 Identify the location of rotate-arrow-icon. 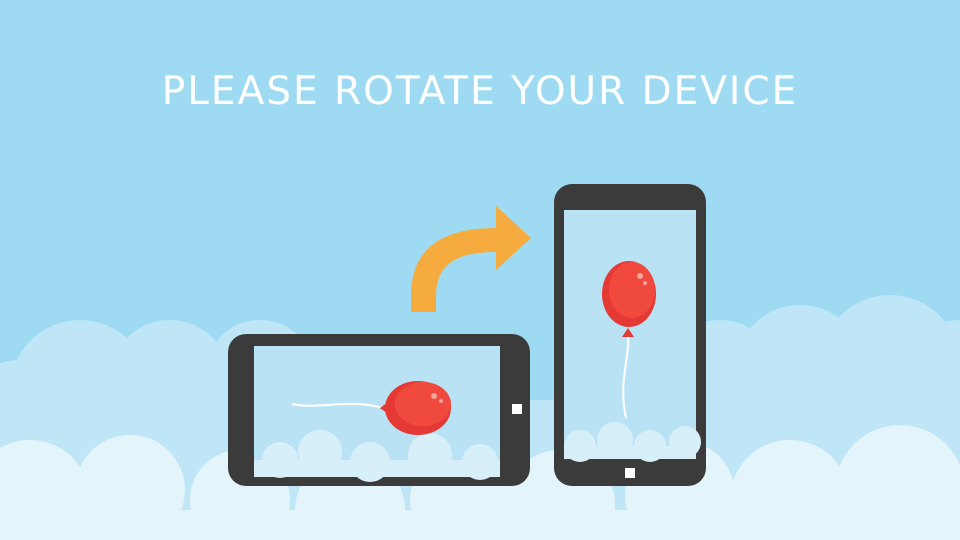
(471, 259).